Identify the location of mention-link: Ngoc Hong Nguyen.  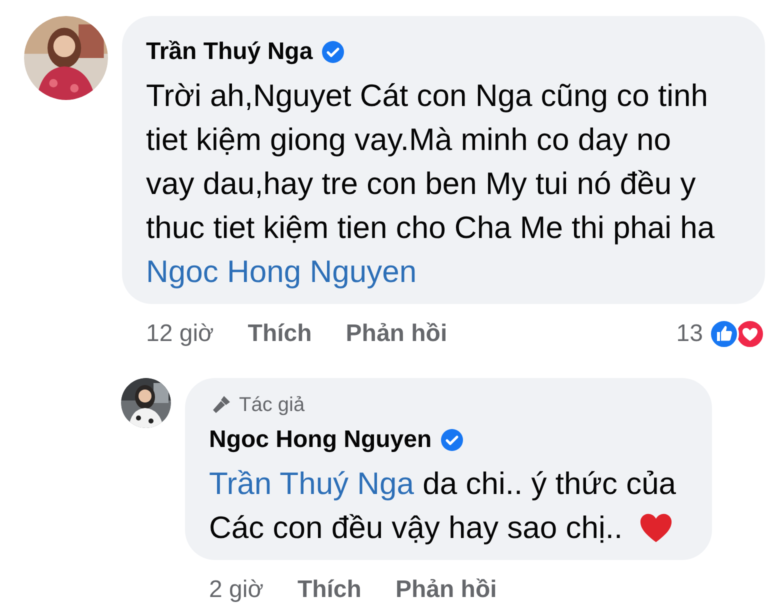
(281, 271).